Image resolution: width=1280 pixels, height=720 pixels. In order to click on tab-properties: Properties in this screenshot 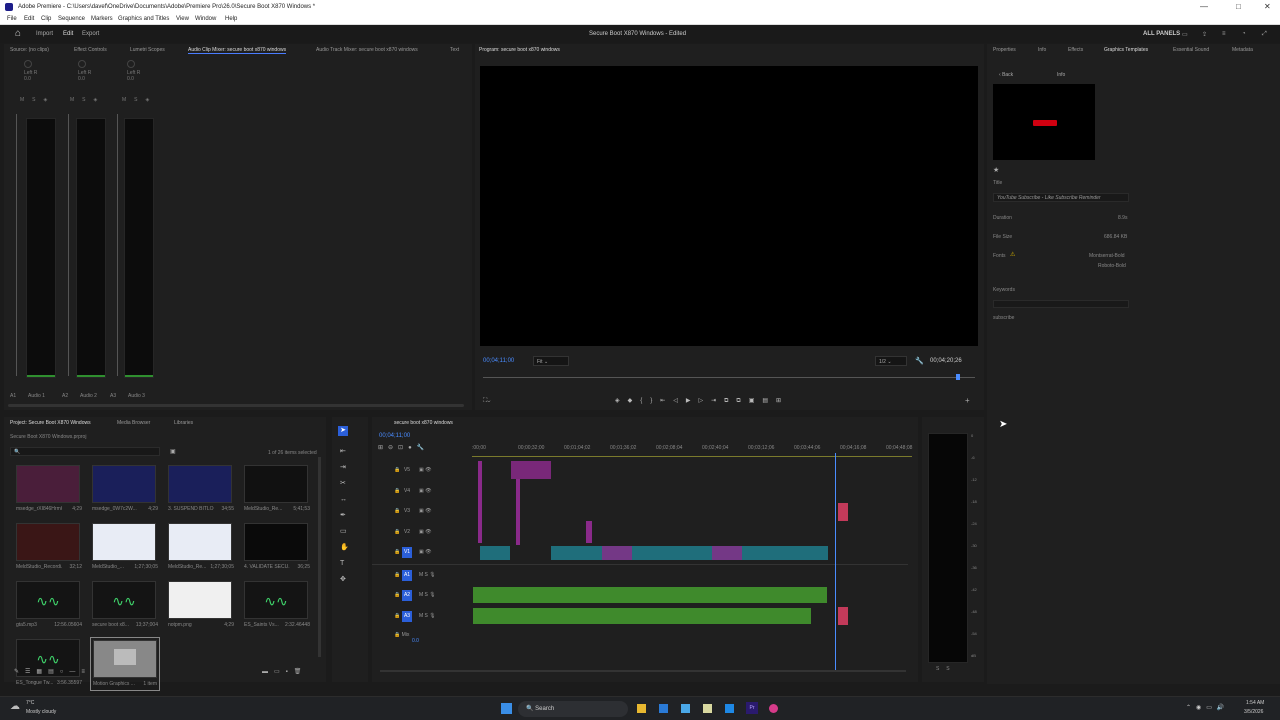, I will do `click(1004, 50)`.